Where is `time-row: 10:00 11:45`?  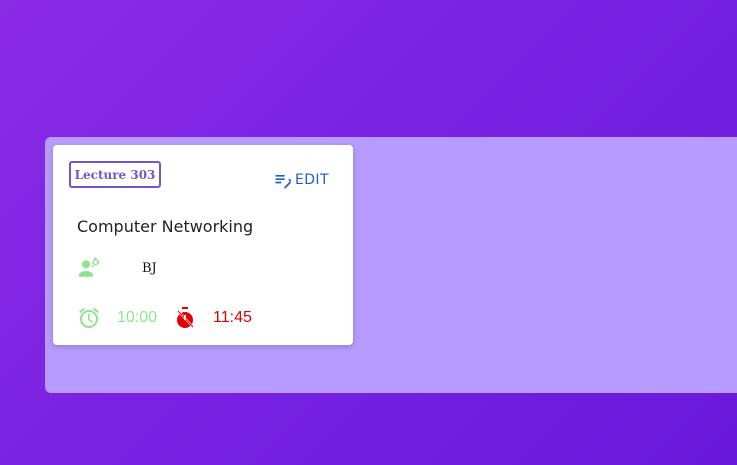 time-row: 10:00 11:45 is located at coordinates (164, 318).